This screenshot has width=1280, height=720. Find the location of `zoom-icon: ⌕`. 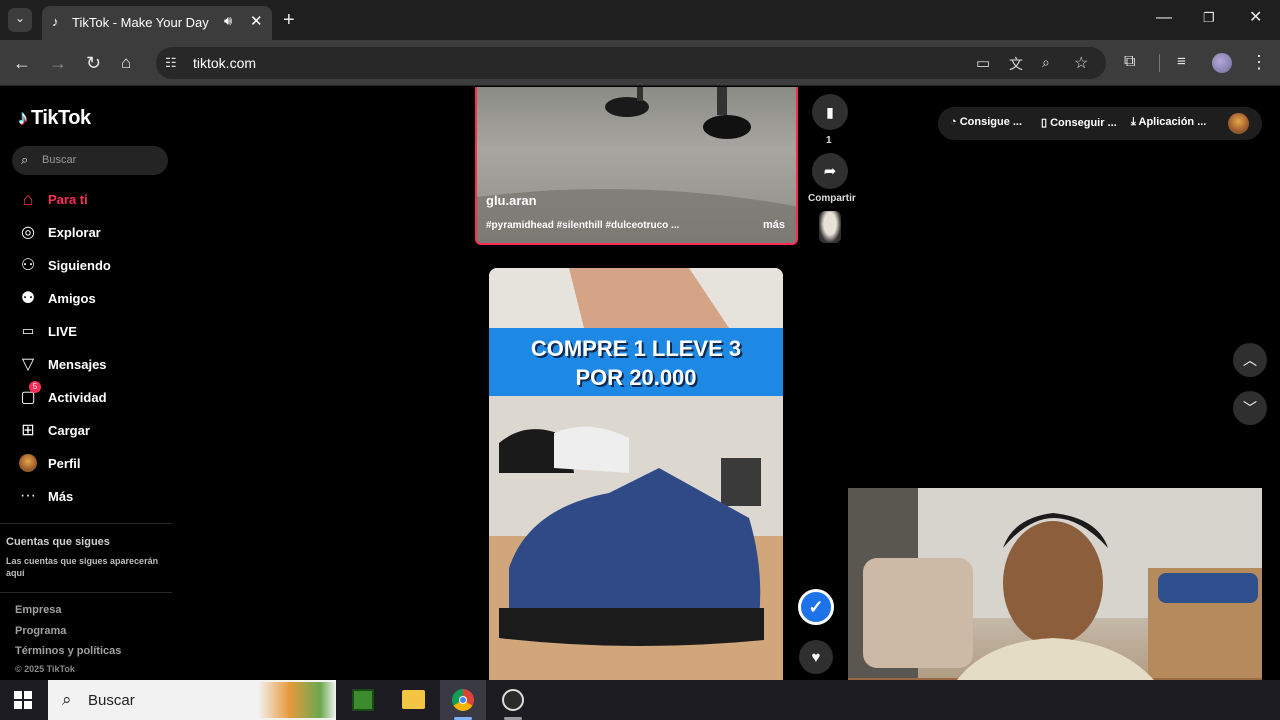

zoom-icon: ⌕ is located at coordinates (1046, 62).